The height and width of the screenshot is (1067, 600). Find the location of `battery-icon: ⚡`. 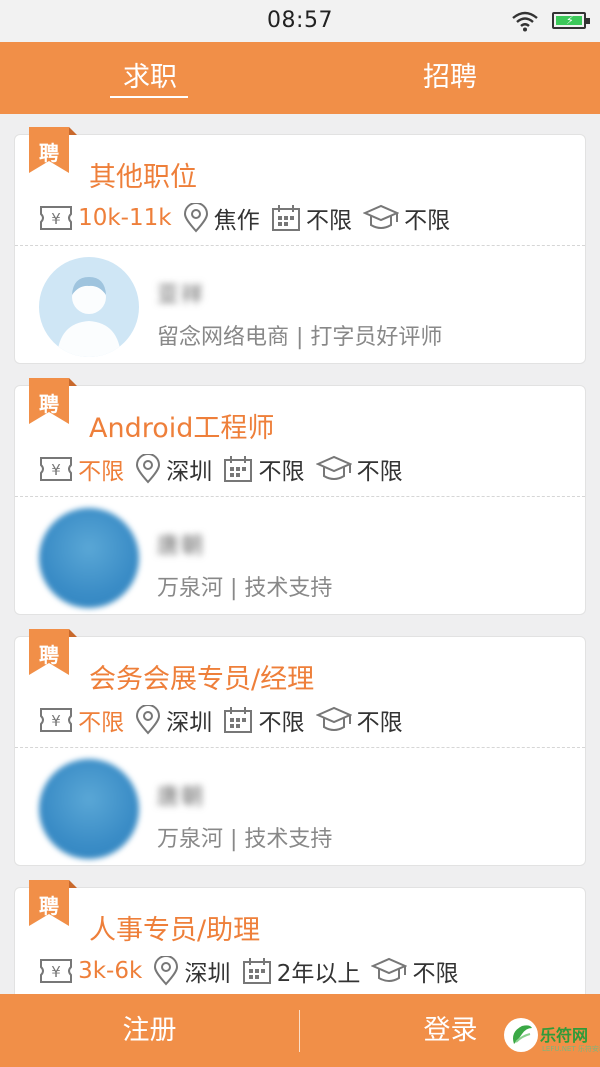

battery-icon: ⚡ is located at coordinates (571, 20).